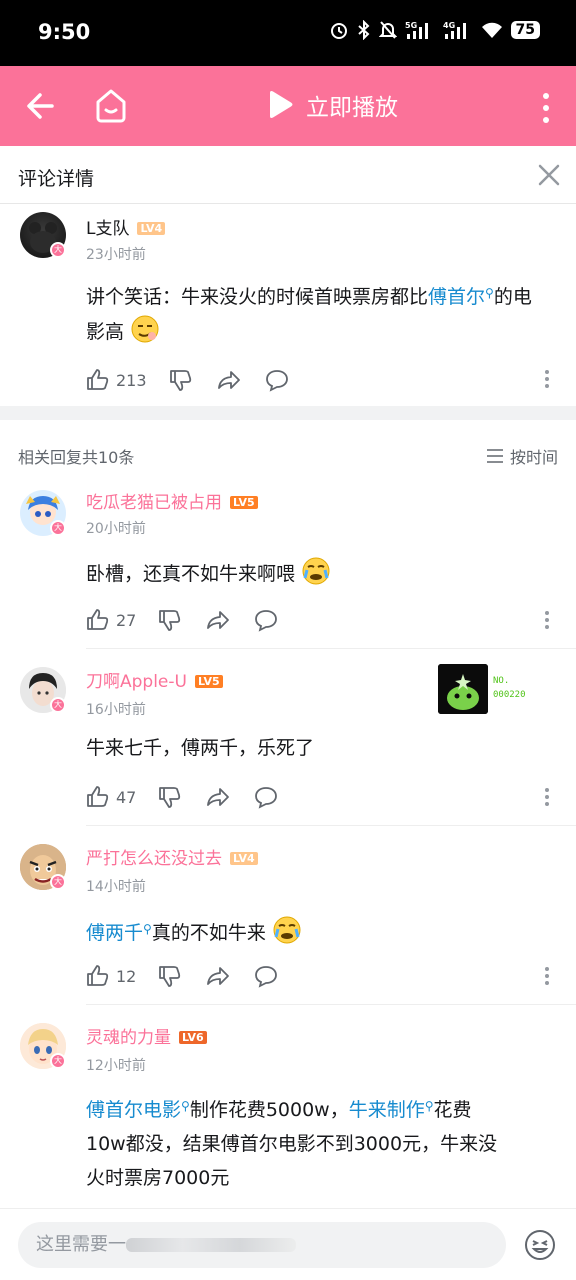  What do you see at coordinates (131, 380) in the screenshot?
I see `like-count: 213` at bounding box center [131, 380].